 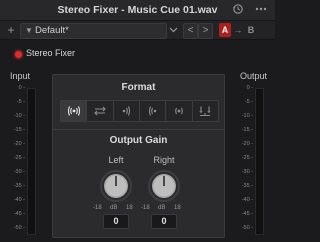 I want to click on right-only-icon, so click(x=127, y=111).